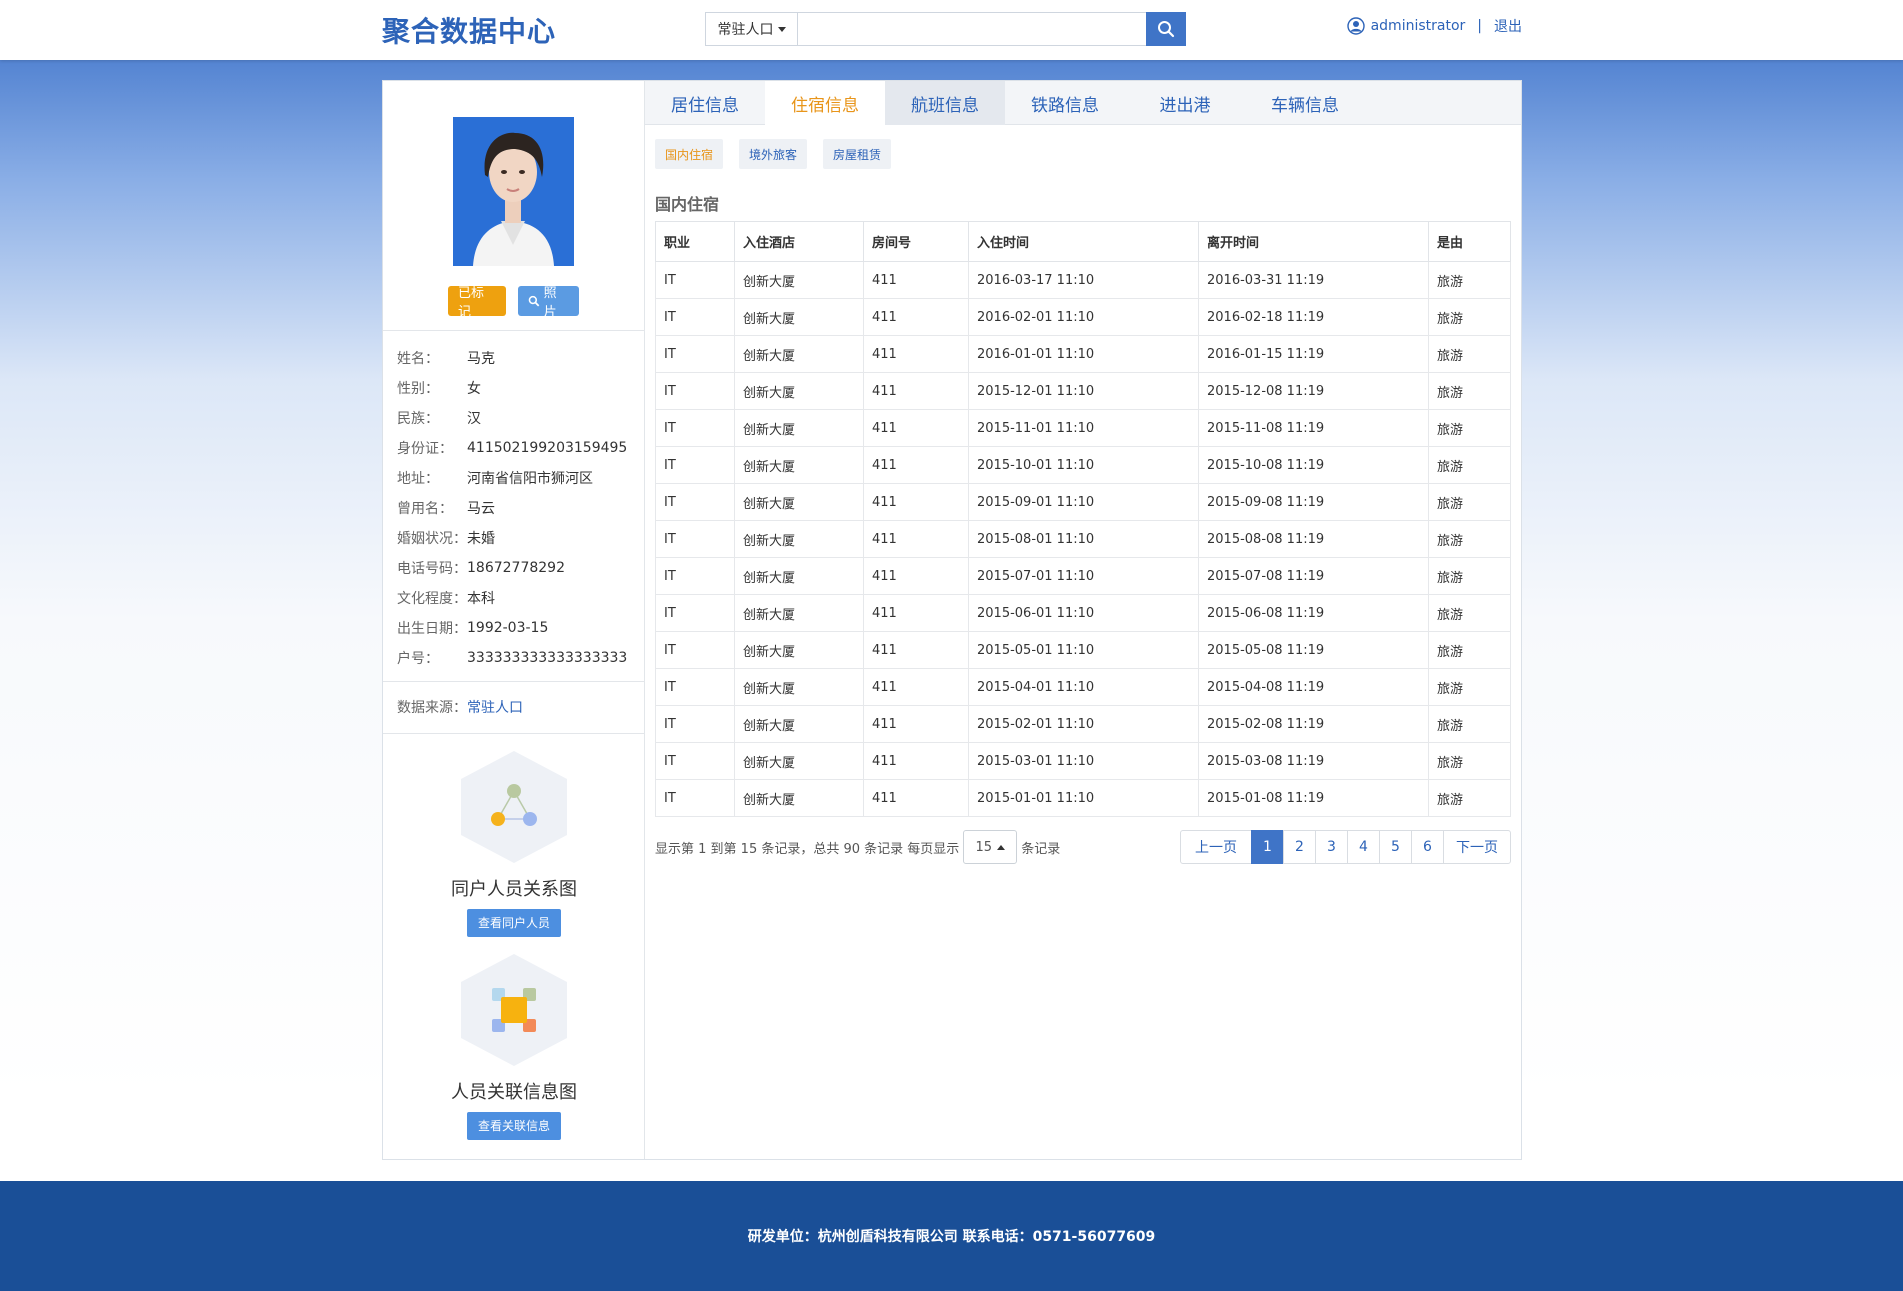 This screenshot has height=1291, width=1903. I want to click on info-row-address: 地址： 河南省信阳市狮河区, so click(517, 478).